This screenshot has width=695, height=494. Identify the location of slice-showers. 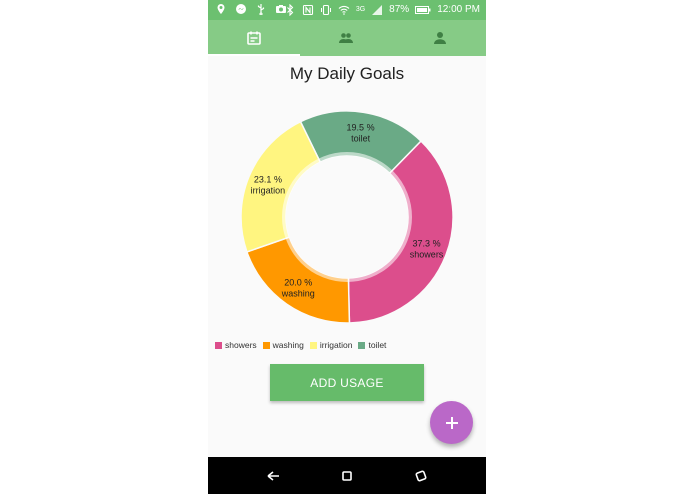
(400, 232).